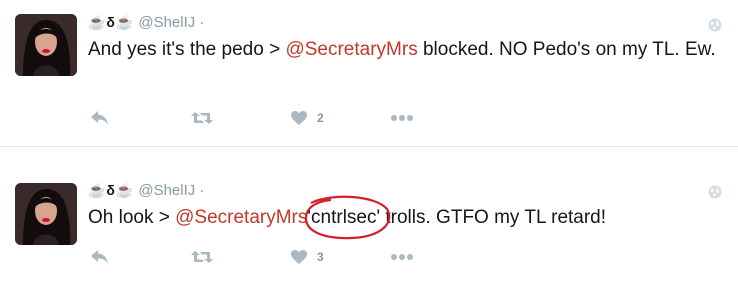 This screenshot has height=281, width=738. I want to click on tweet-text-segment: trolls. GTFO my TL retard!, so click(493, 217).